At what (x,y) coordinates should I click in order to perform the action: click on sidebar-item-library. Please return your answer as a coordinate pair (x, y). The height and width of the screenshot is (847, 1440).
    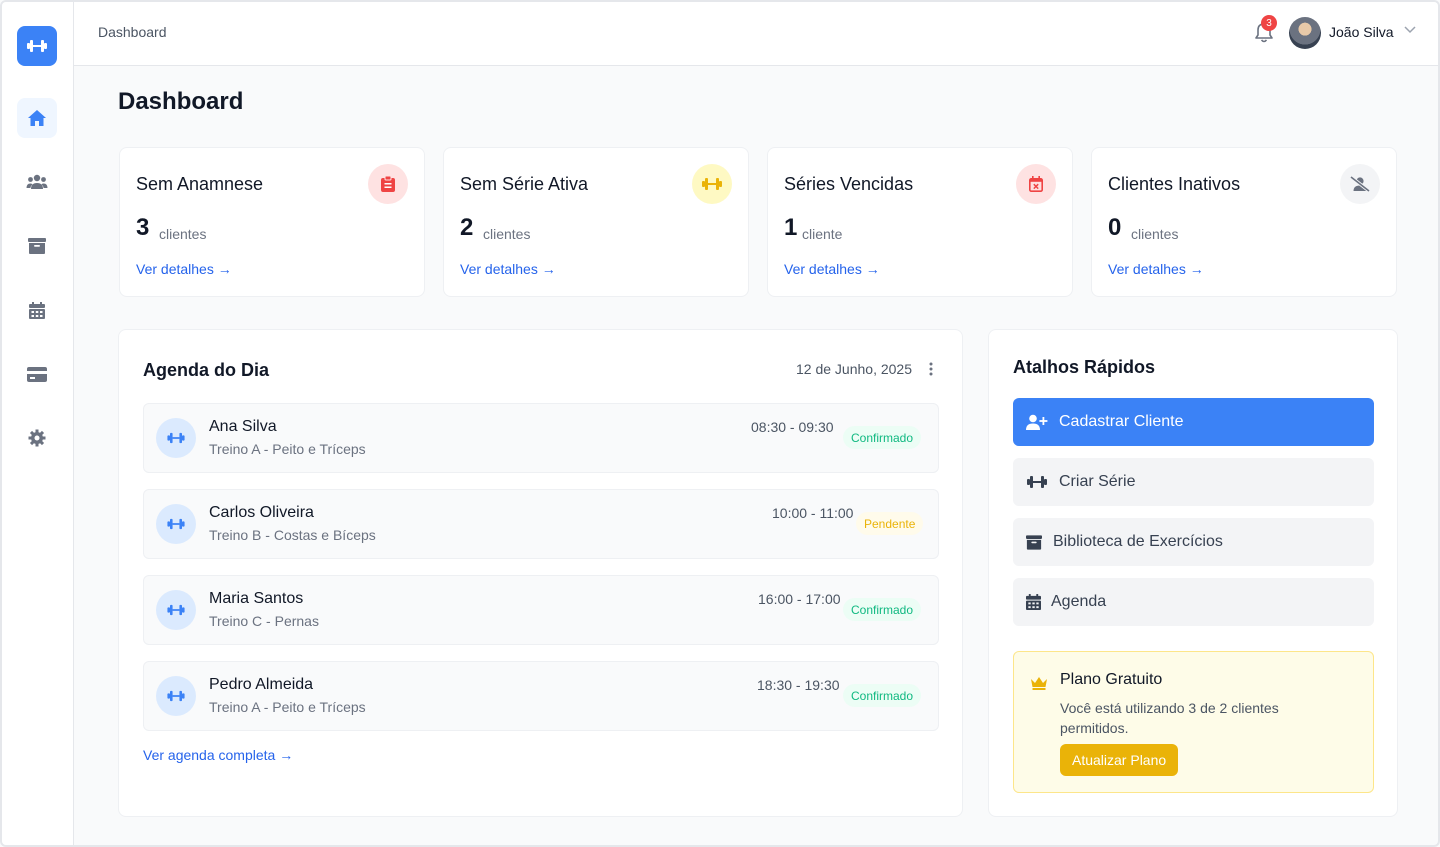
    Looking at the image, I should click on (37, 246).